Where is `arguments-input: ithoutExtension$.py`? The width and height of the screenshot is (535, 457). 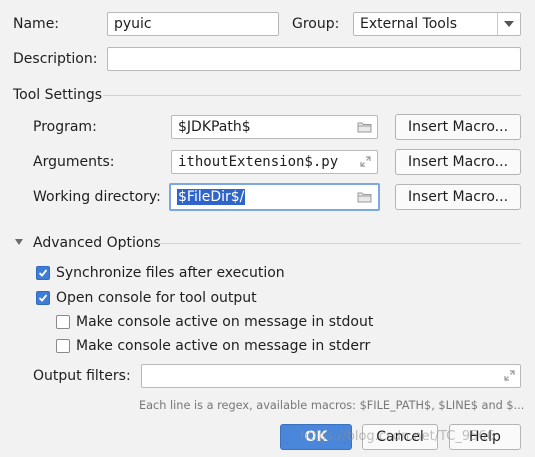
arguments-input: ithoutExtension$.py is located at coordinates (274, 162).